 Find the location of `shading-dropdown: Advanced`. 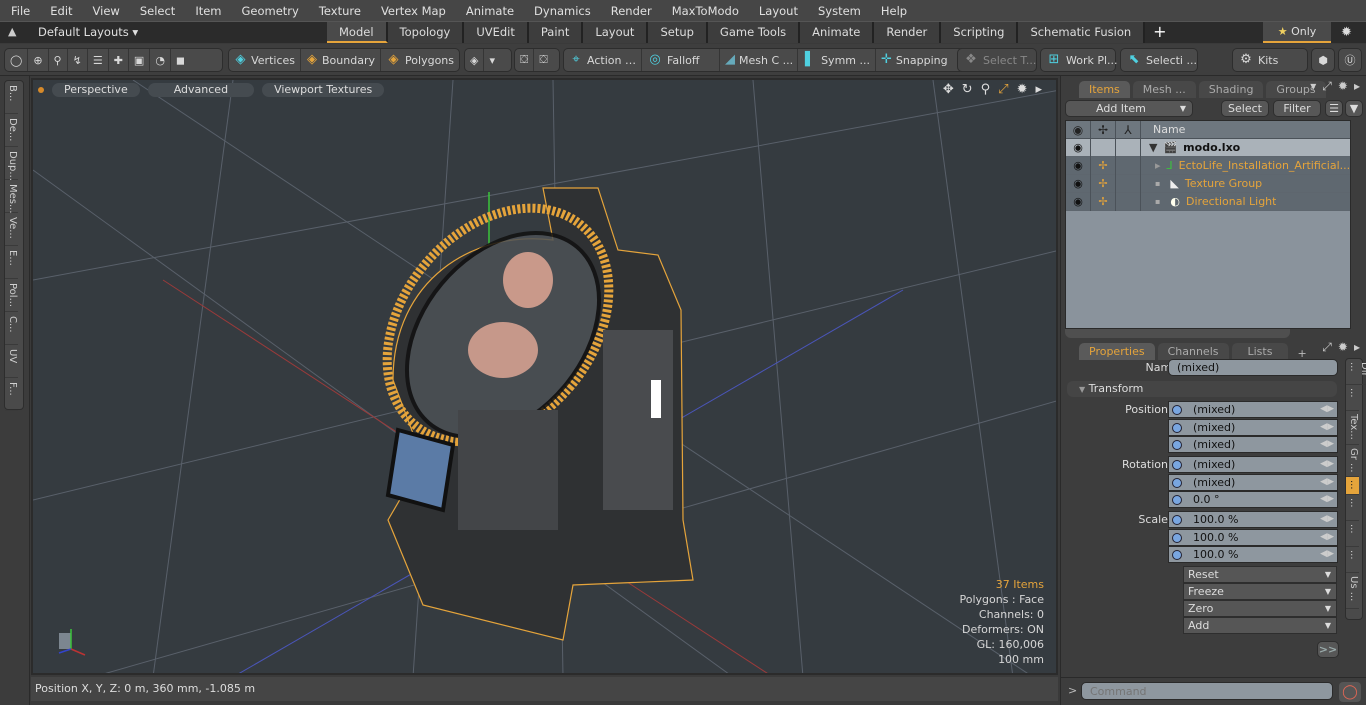

shading-dropdown: Advanced is located at coordinates (201, 90).